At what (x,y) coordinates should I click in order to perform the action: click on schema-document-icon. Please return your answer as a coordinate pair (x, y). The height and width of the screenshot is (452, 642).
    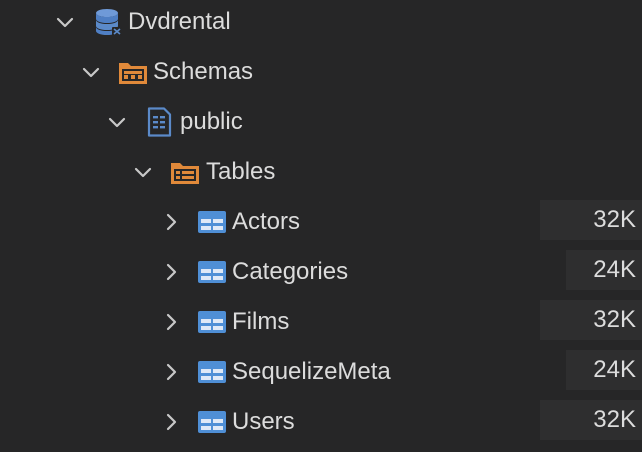
    Looking at the image, I should click on (160, 122).